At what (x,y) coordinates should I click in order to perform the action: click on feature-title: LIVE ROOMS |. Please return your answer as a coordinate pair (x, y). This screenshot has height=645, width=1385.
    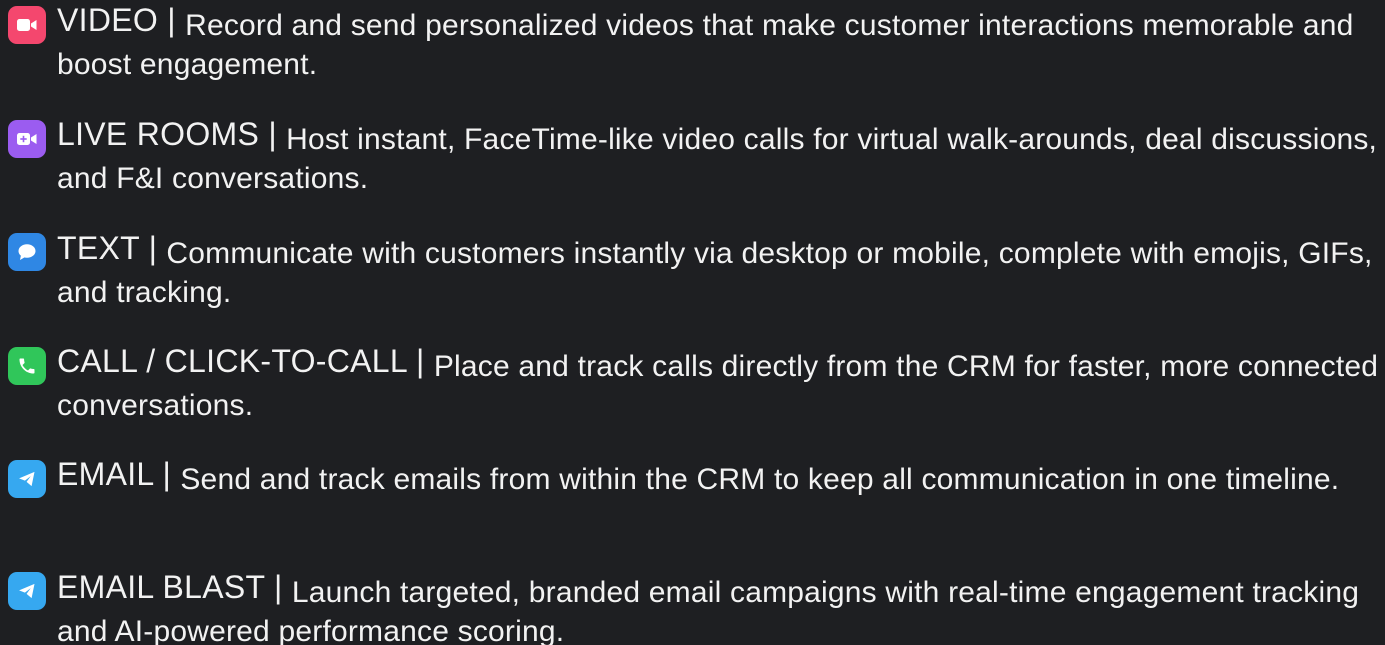
    Looking at the image, I should click on (172, 134).